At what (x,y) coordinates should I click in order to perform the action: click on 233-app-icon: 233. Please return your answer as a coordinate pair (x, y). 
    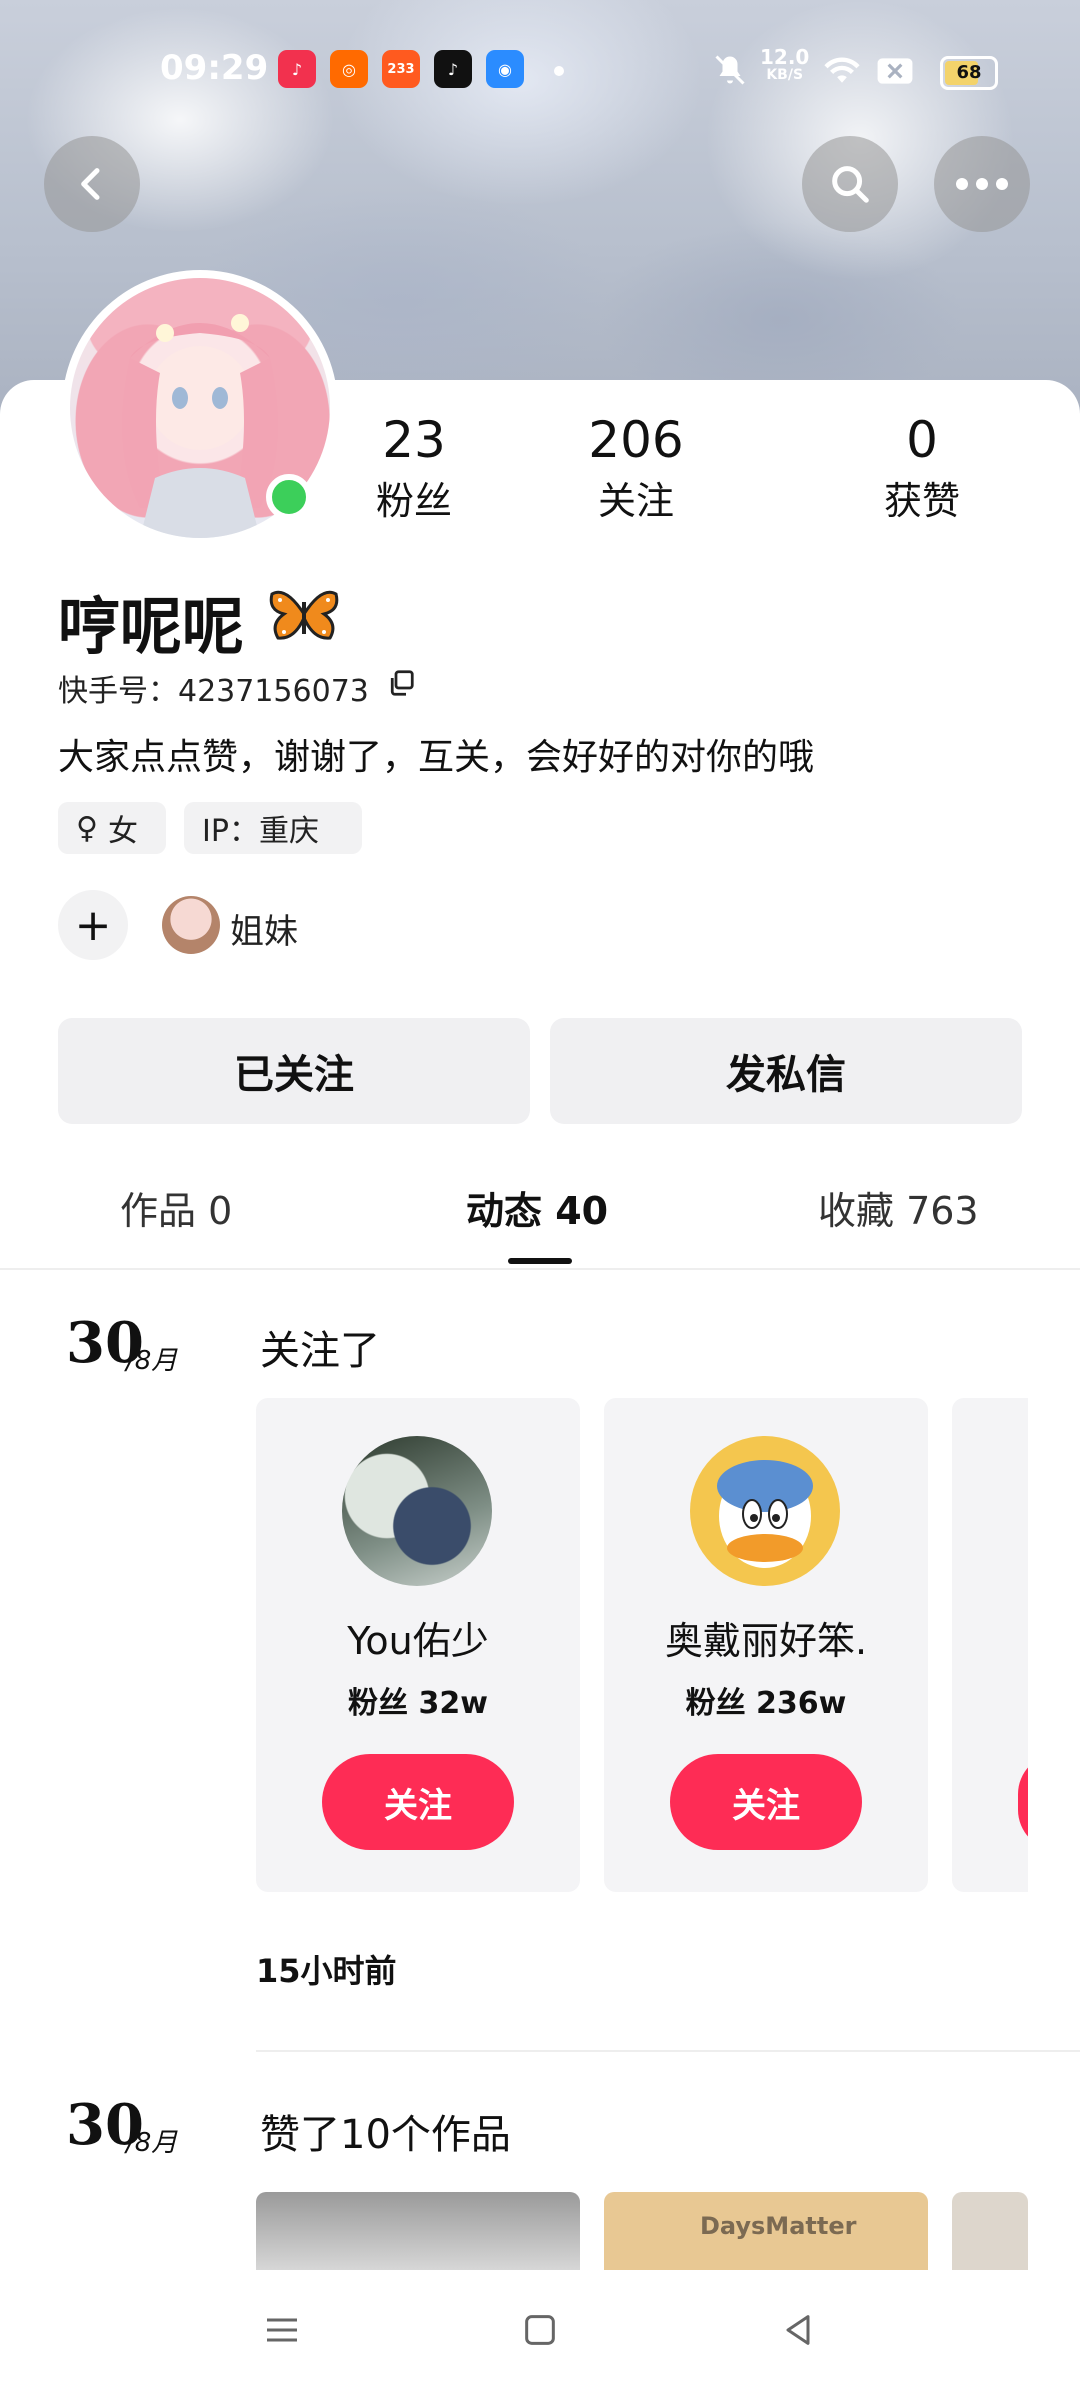
    Looking at the image, I should click on (401, 69).